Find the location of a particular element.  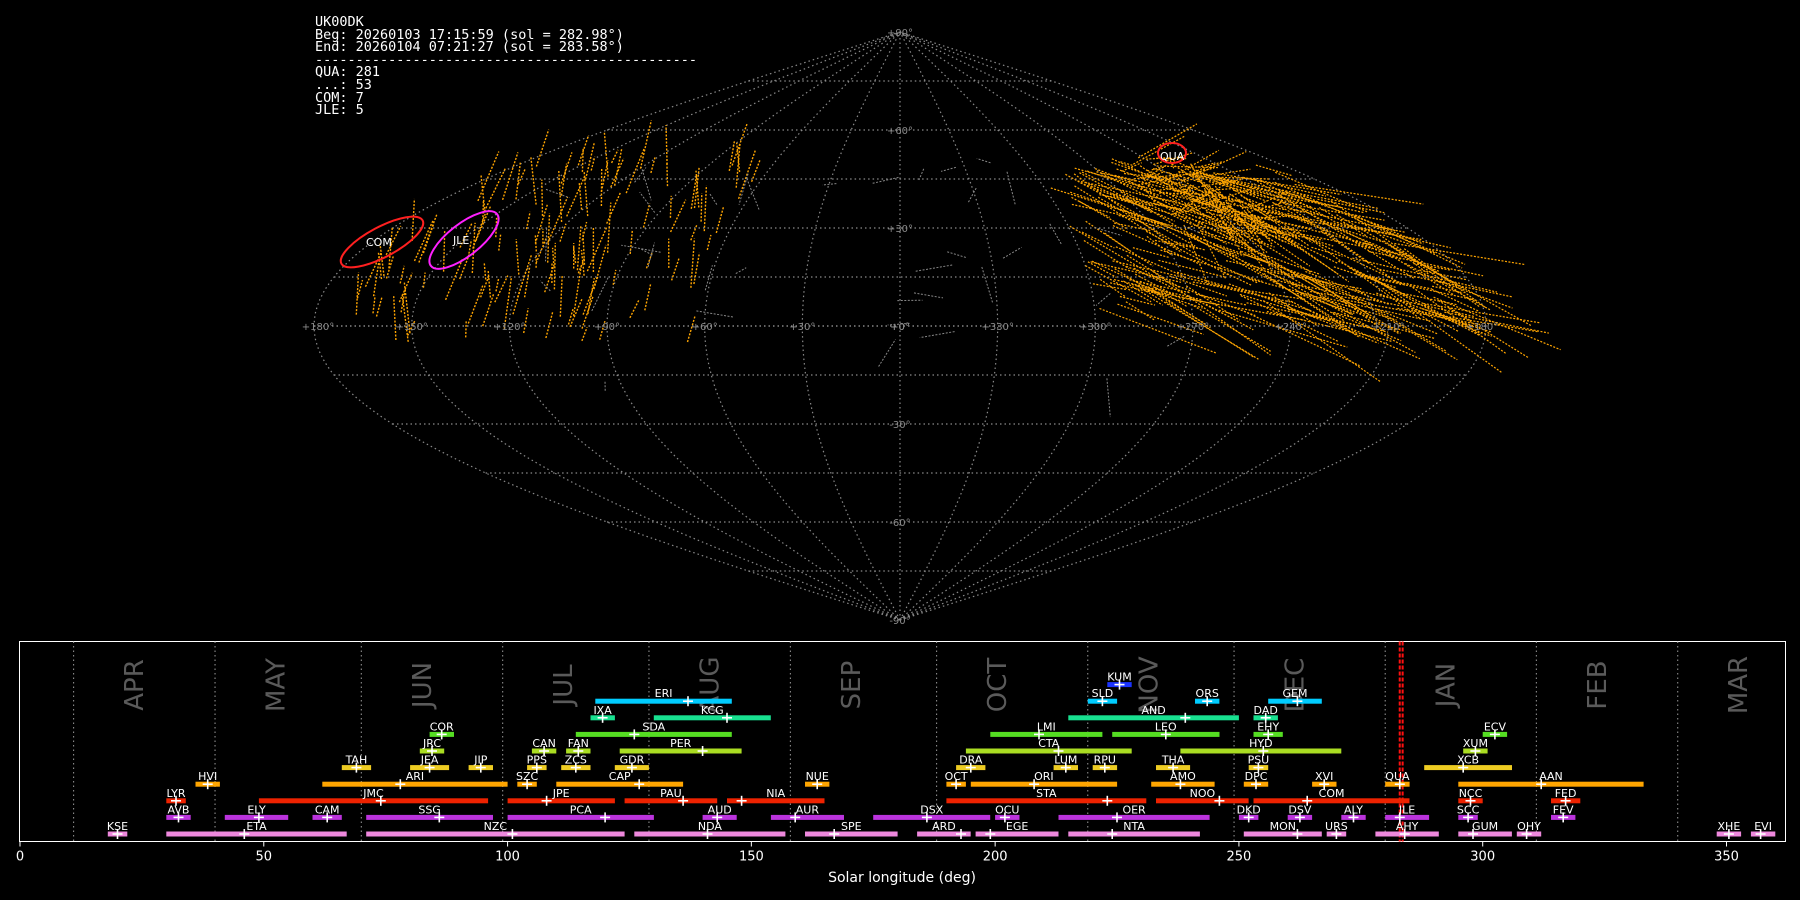

shower-code-label: ELY is located at coordinates (256, 809).